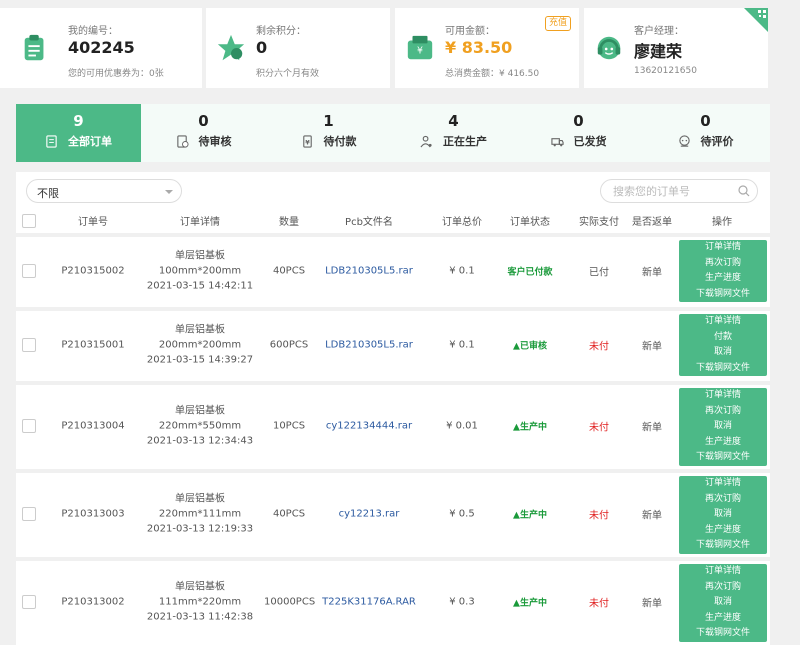  Describe the element at coordinates (723, 338) in the screenshot. I see `pay-button: 付款` at that location.